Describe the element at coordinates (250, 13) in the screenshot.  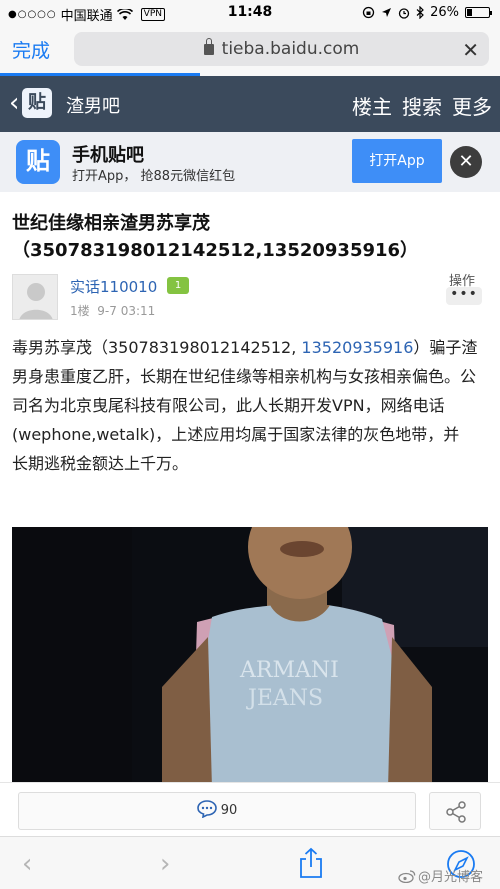
I see `status-bar: ●○○○○ 中国联通 VPN 11:48 26%` at that location.